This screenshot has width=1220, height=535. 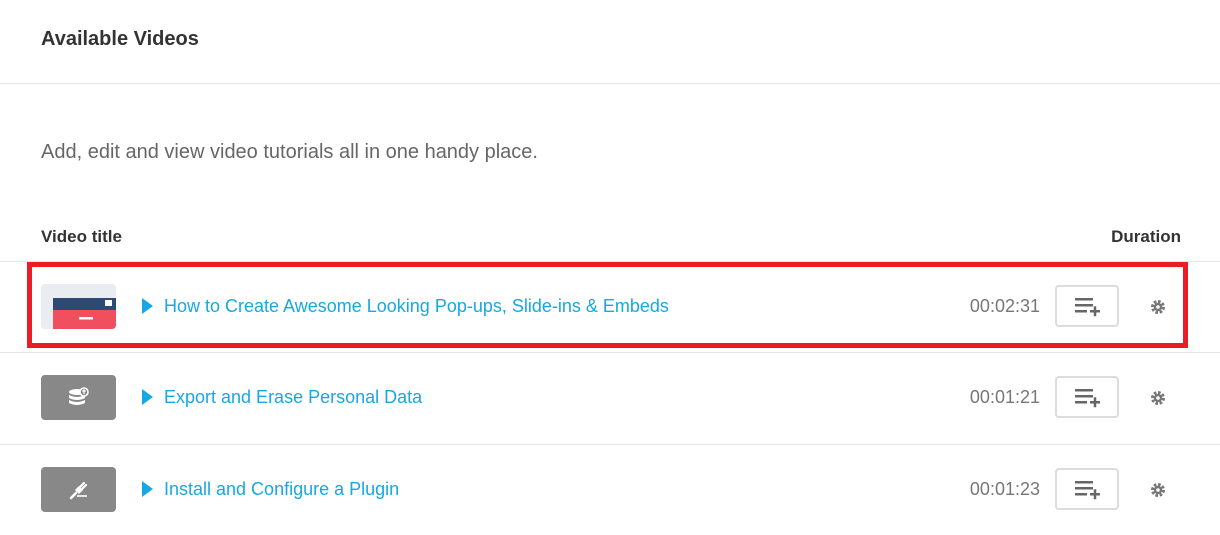 I want to click on column-header-duration: Duration, so click(x=1146, y=236).